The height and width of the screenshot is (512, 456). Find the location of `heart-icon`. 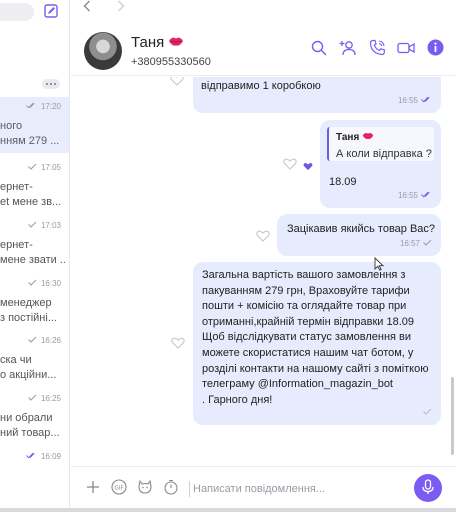

heart-icon is located at coordinates (308, 165).